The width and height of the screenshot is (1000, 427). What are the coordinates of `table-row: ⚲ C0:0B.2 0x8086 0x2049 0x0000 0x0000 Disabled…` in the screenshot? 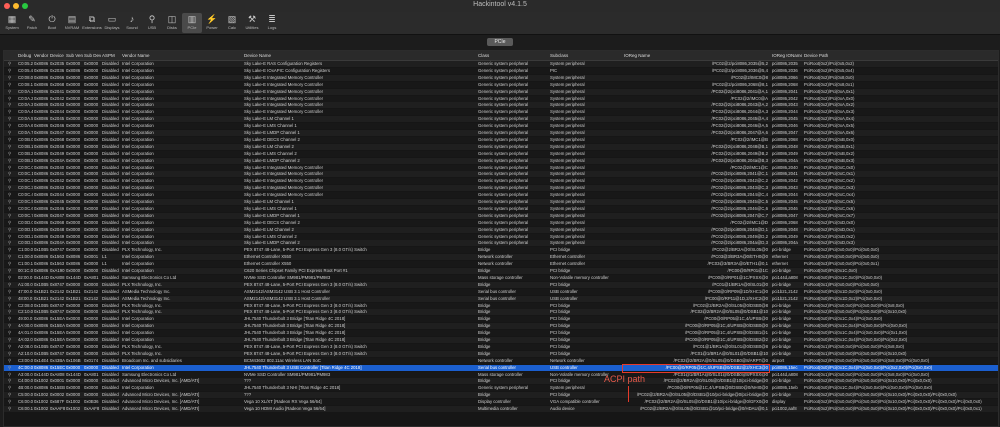 It's located at (501, 153).